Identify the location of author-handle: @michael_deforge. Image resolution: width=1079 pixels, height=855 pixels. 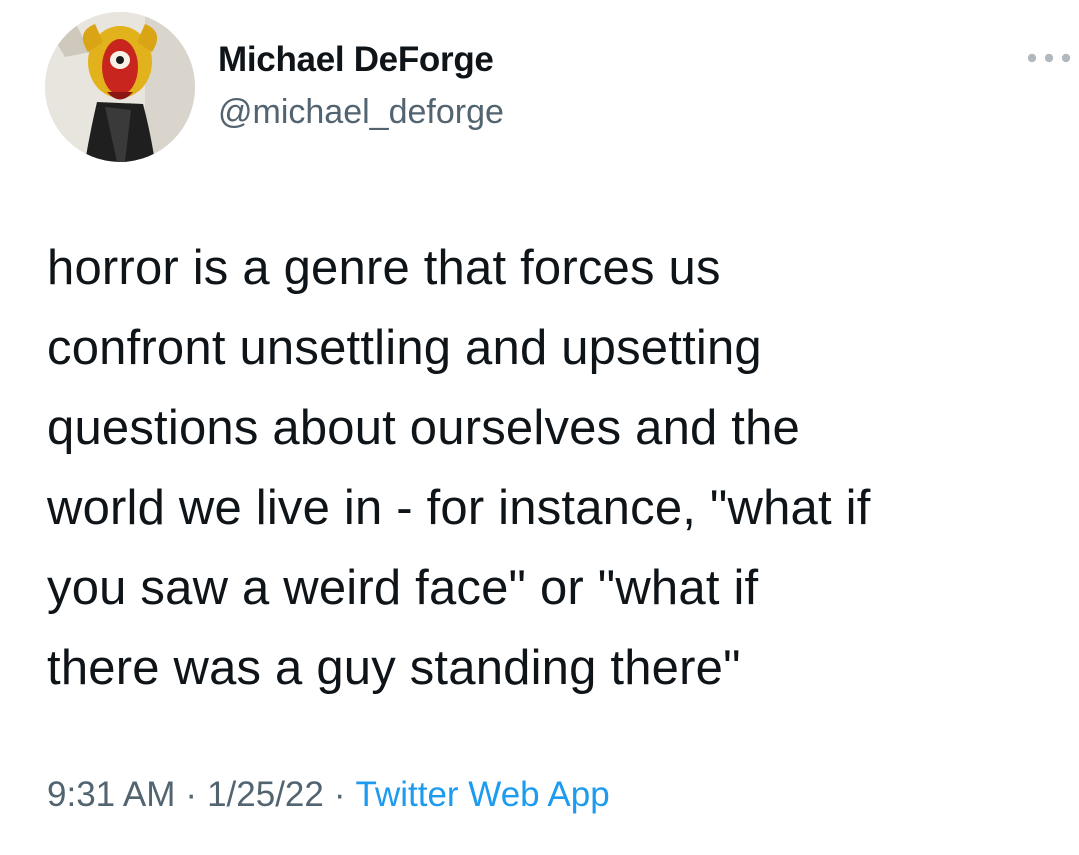
(361, 112).